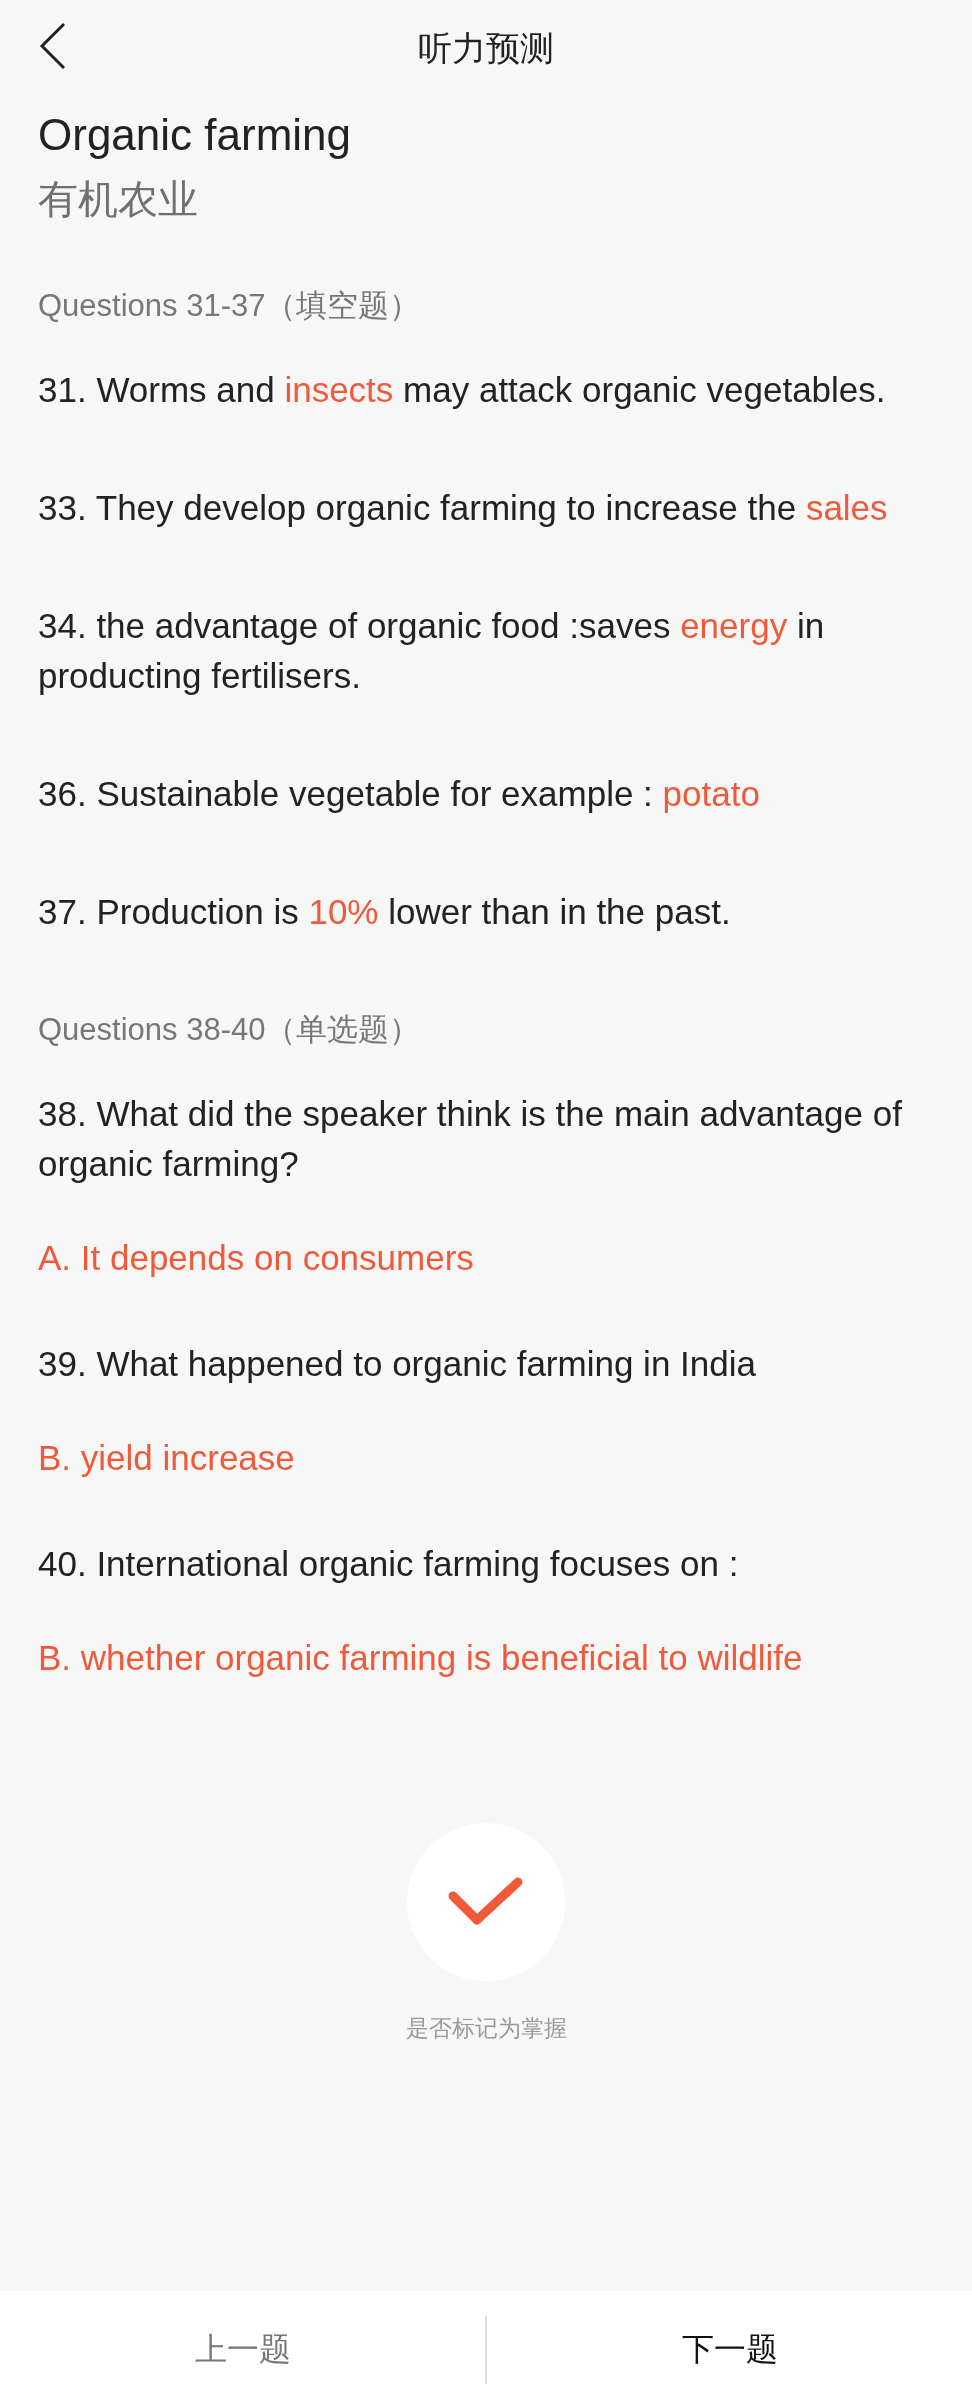  What do you see at coordinates (167, 1458) in the screenshot?
I see `answer-text: B. yield increase` at bounding box center [167, 1458].